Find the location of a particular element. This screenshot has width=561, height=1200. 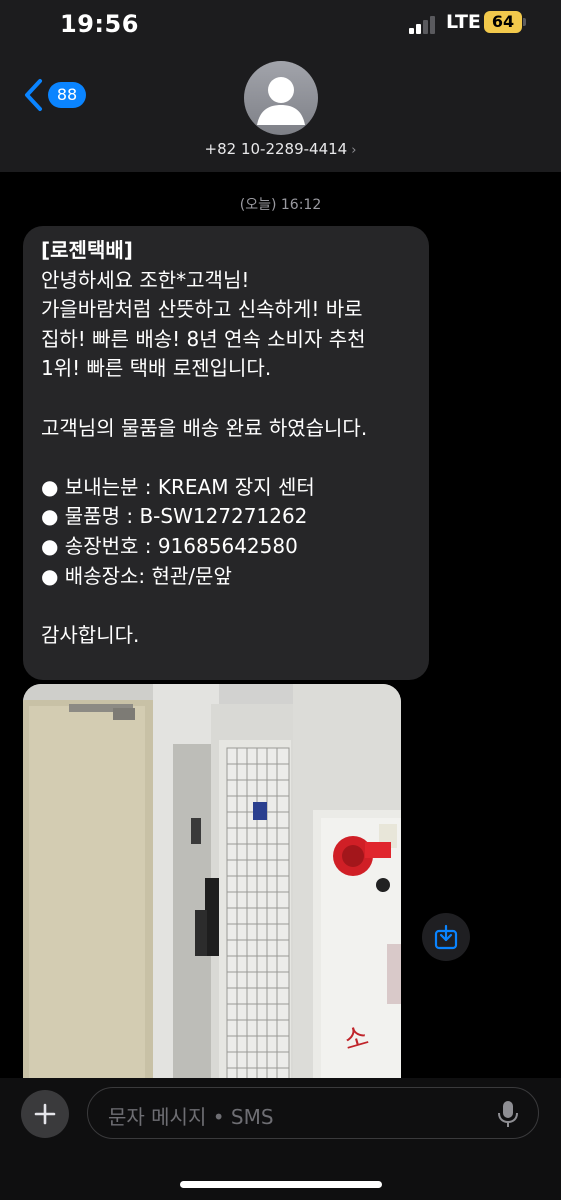

message-line: [로젠택배] is located at coordinates (87, 250).